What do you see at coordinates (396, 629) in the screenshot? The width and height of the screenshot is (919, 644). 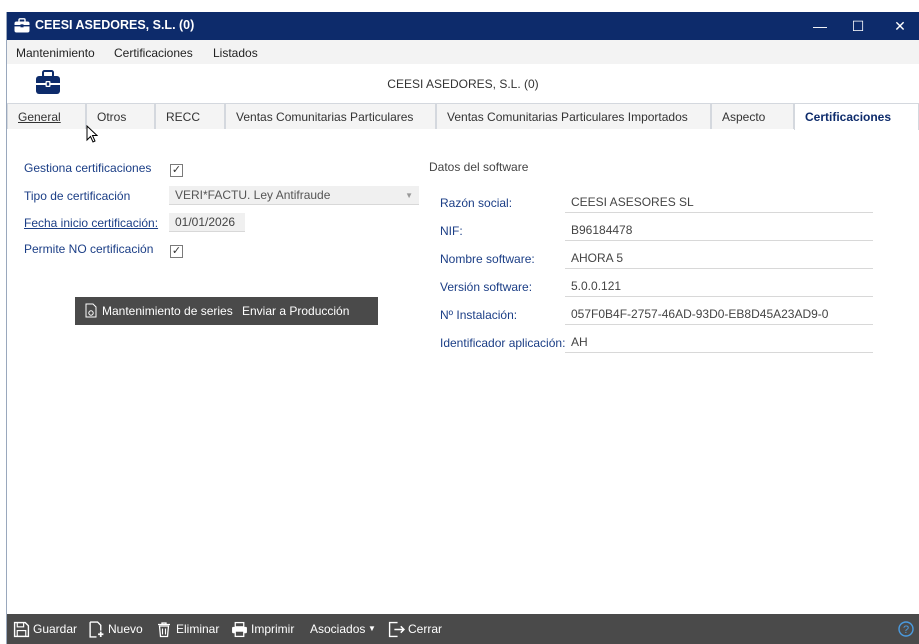 I see `exit-icon` at bounding box center [396, 629].